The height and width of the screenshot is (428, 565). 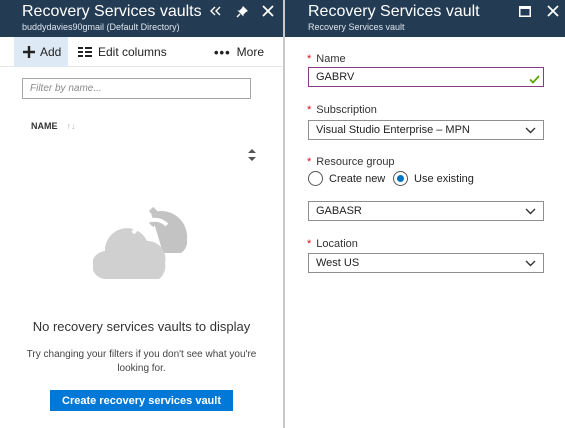 What do you see at coordinates (85, 52) in the screenshot?
I see `columns-icon` at bounding box center [85, 52].